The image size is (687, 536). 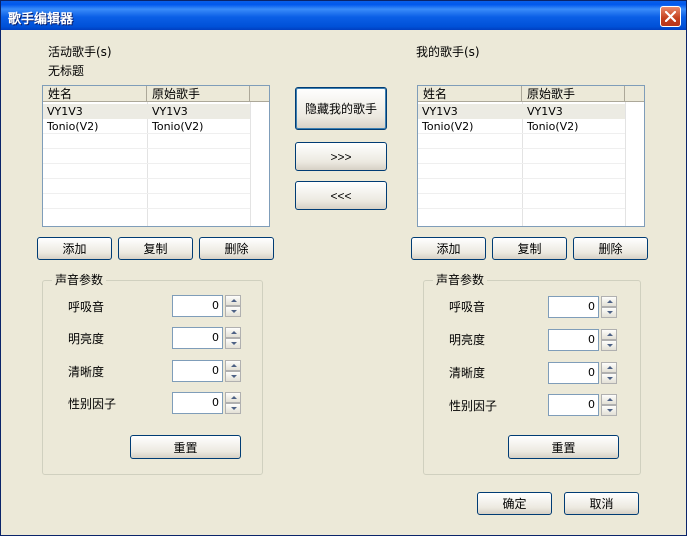 What do you see at coordinates (601, 503) in the screenshot?
I see `cancel-button: 取消` at bounding box center [601, 503].